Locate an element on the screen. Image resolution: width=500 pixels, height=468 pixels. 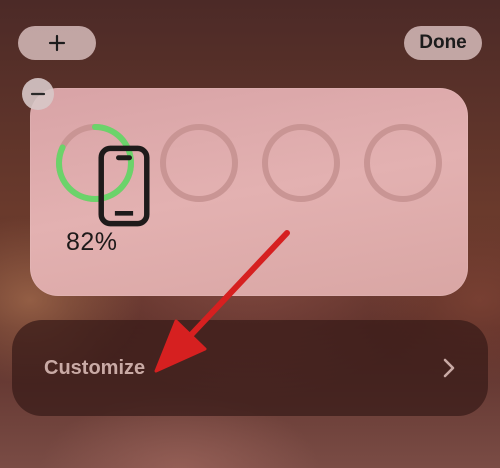
battery-ring-iphone is located at coordinates (102, 174).